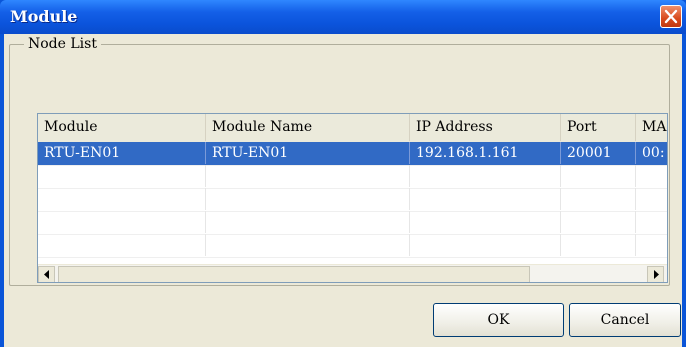 This screenshot has width=686, height=347. I want to click on cell-module-name: RTU-EN01, so click(308, 153).